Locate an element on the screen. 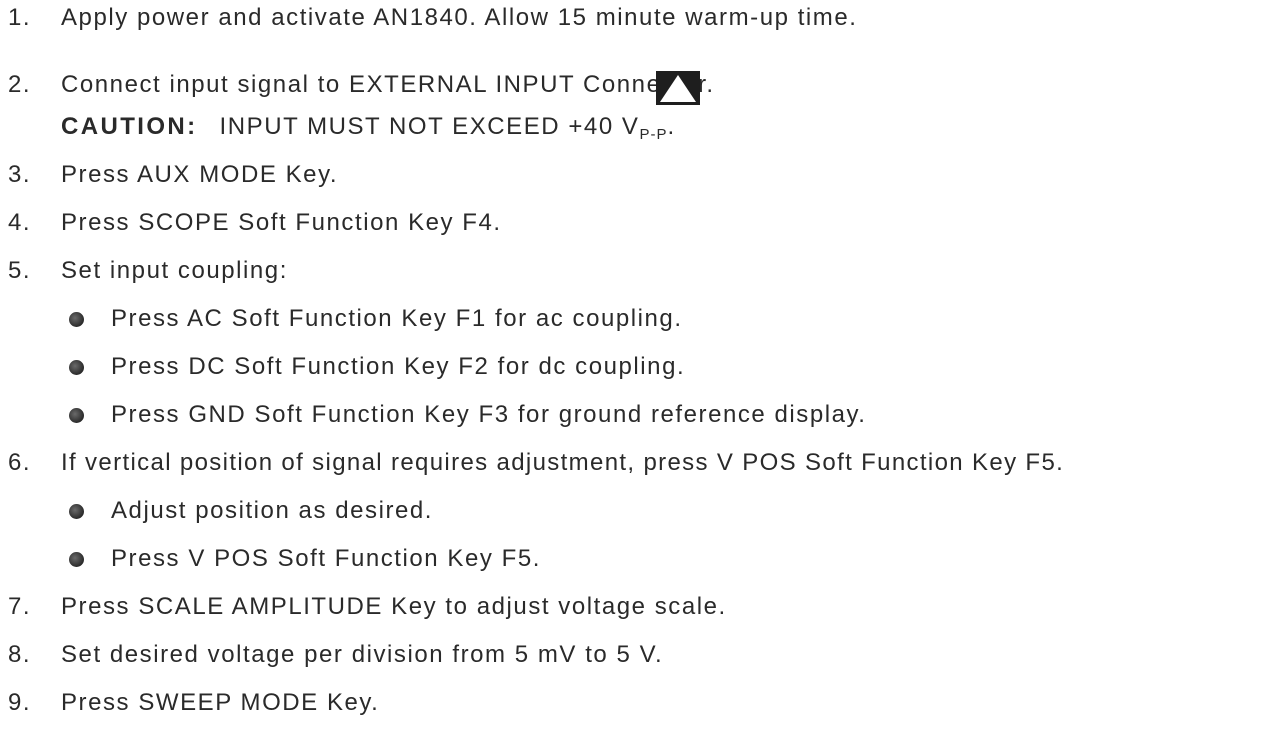 This screenshot has width=1270, height=754. step-number: 5. is located at coordinates (20, 270).